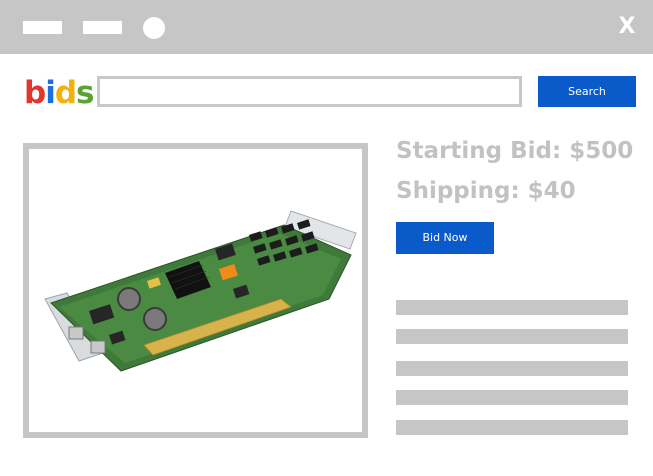 This screenshot has width=653, height=476. I want to click on starting-bid: Starting Bid: $500, so click(515, 151).